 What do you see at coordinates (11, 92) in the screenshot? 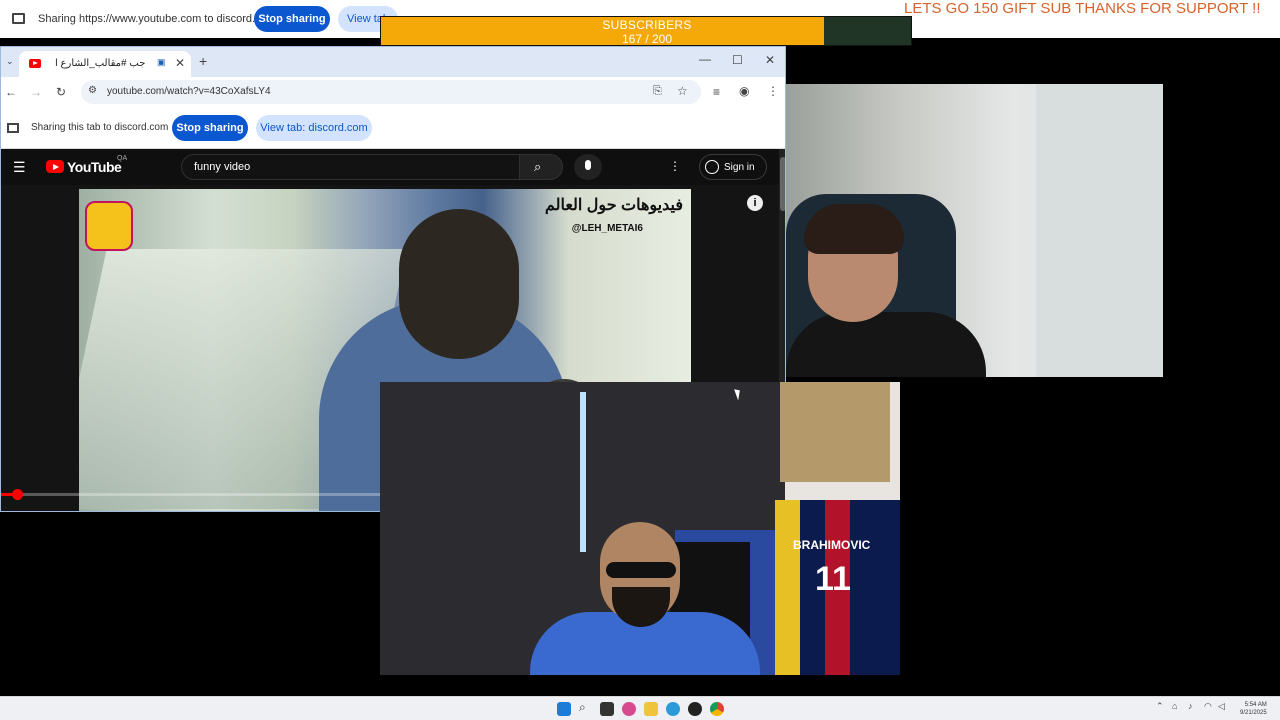
I see `back-icon: ←` at bounding box center [11, 92].